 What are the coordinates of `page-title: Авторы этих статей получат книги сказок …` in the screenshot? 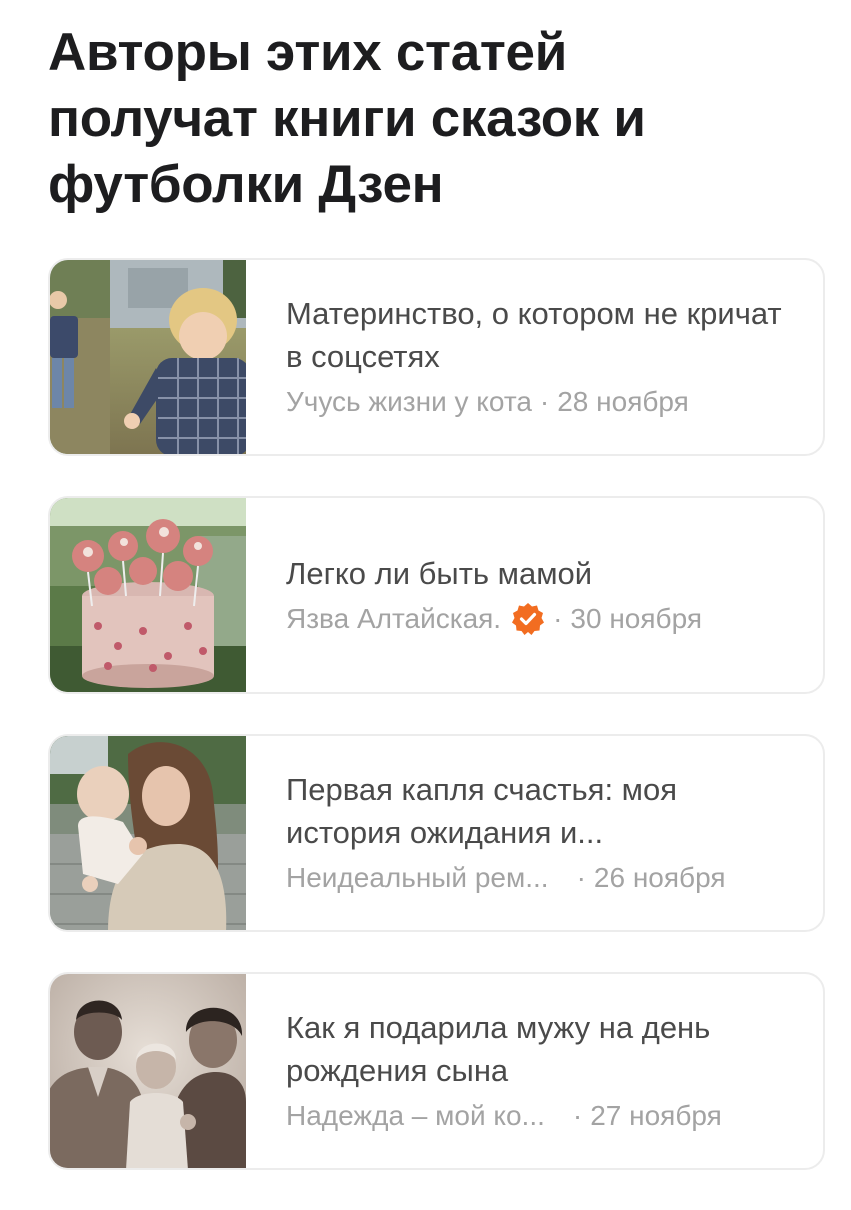 It's located at (347, 118).